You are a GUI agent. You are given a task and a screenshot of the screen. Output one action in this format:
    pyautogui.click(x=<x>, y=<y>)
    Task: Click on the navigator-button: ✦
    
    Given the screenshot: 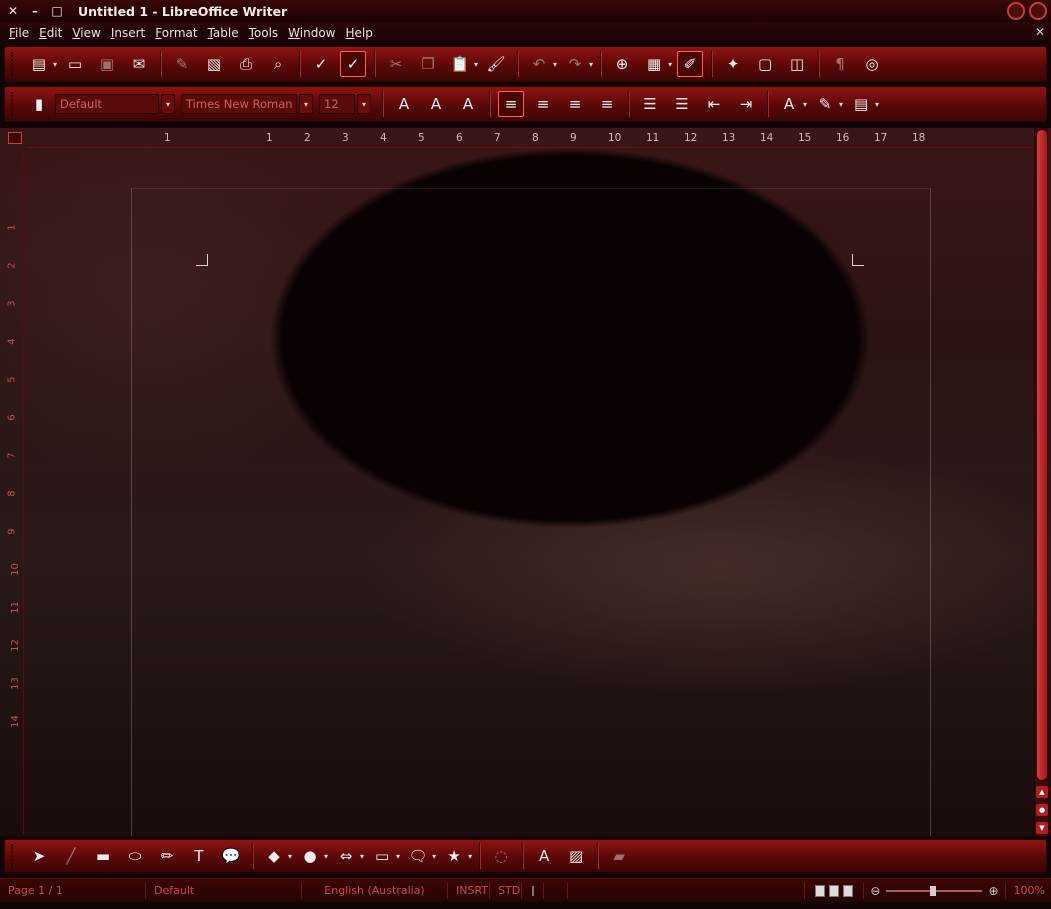 What is the action you would take?
    pyautogui.click(x=733, y=64)
    